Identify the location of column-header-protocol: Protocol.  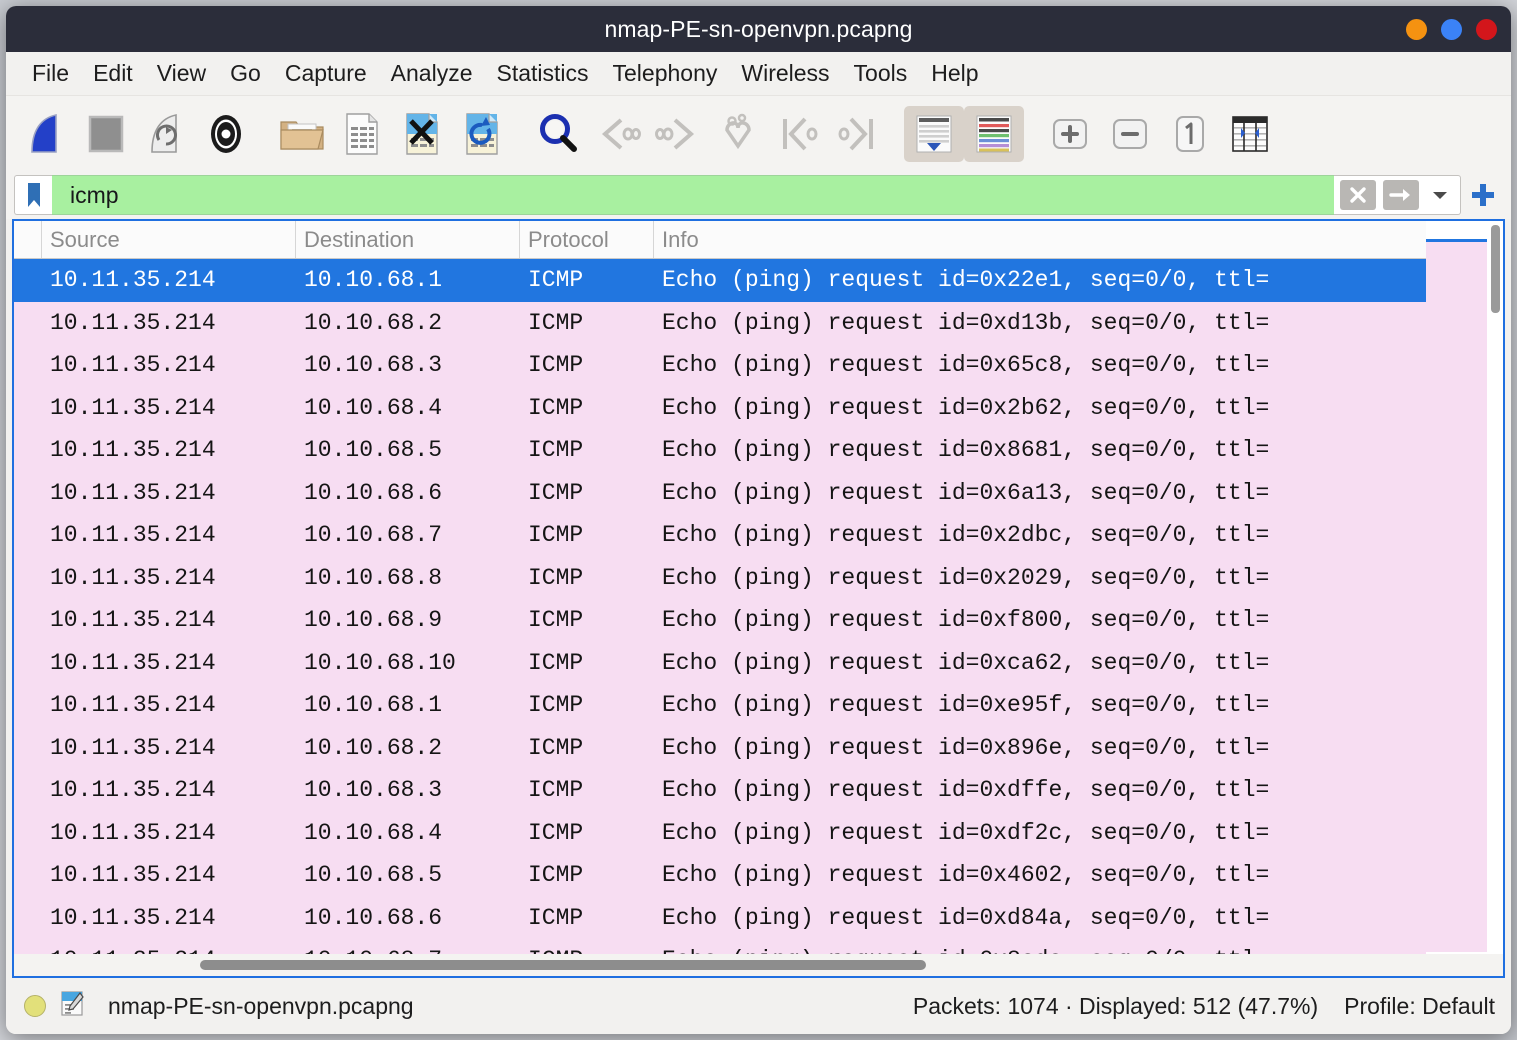
(587, 239).